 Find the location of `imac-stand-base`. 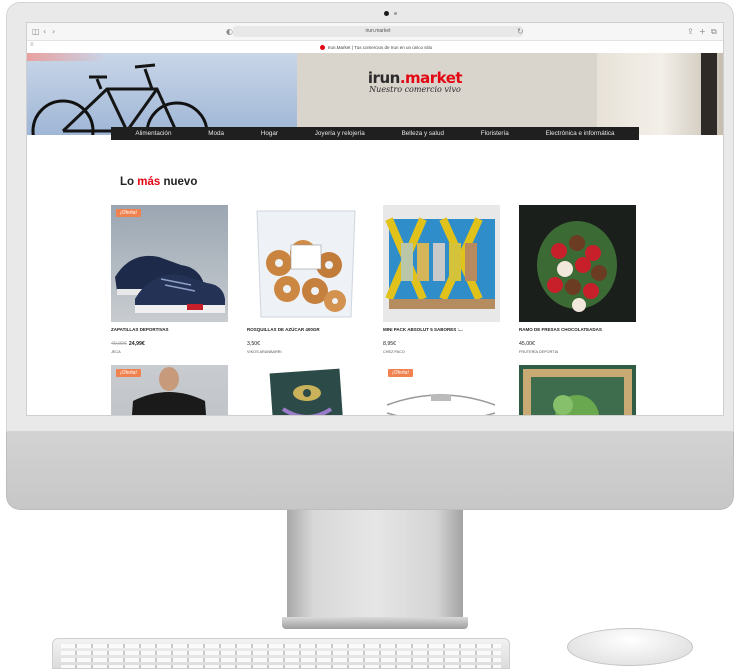

imac-stand-base is located at coordinates (375, 623).